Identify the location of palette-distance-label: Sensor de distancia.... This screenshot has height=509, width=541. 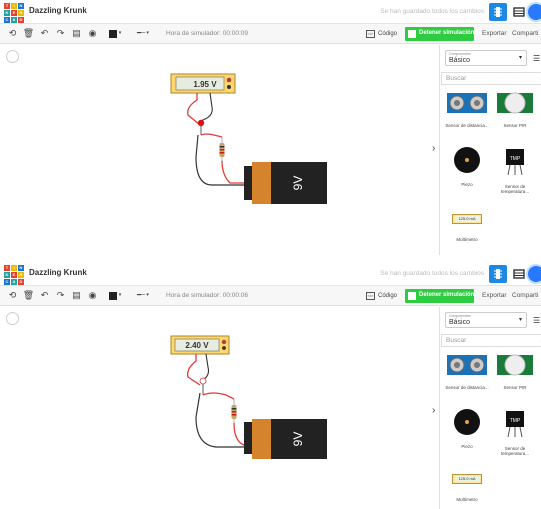
(467, 387).